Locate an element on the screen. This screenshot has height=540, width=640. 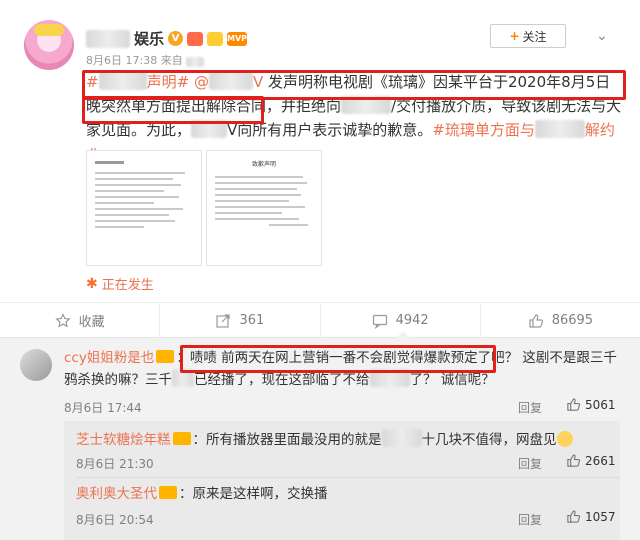
lightbulb-badge-icon is located at coordinates (215, 38).